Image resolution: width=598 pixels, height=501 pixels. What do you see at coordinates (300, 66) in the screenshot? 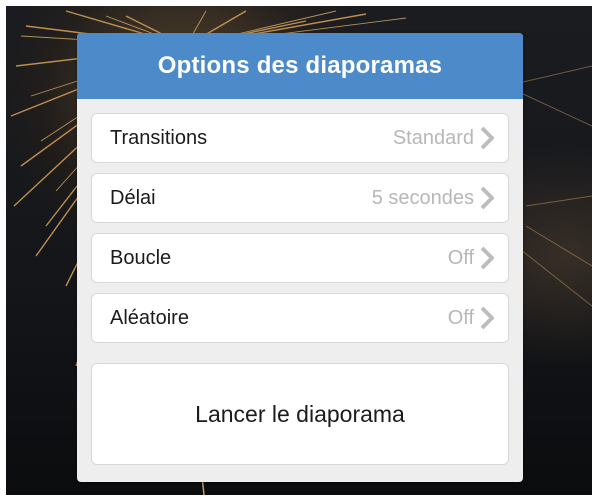
I see `dialog-title: Options des diaporamas` at bounding box center [300, 66].